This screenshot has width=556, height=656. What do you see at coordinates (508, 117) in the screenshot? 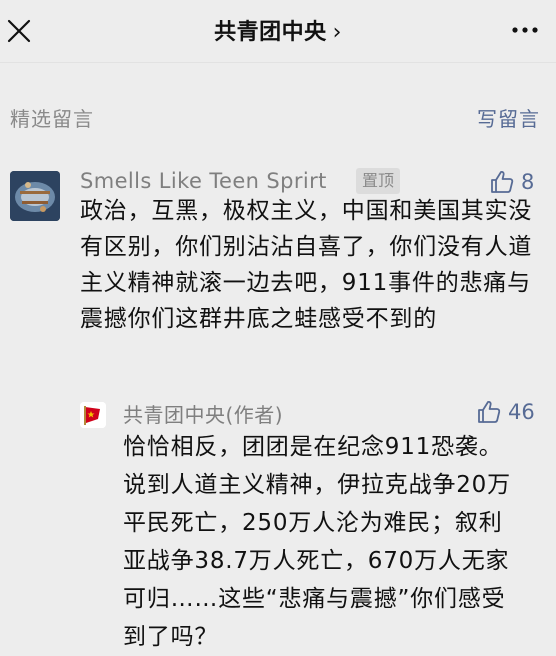
I see `write-comment-link: 写留言` at bounding box center [508, 117].